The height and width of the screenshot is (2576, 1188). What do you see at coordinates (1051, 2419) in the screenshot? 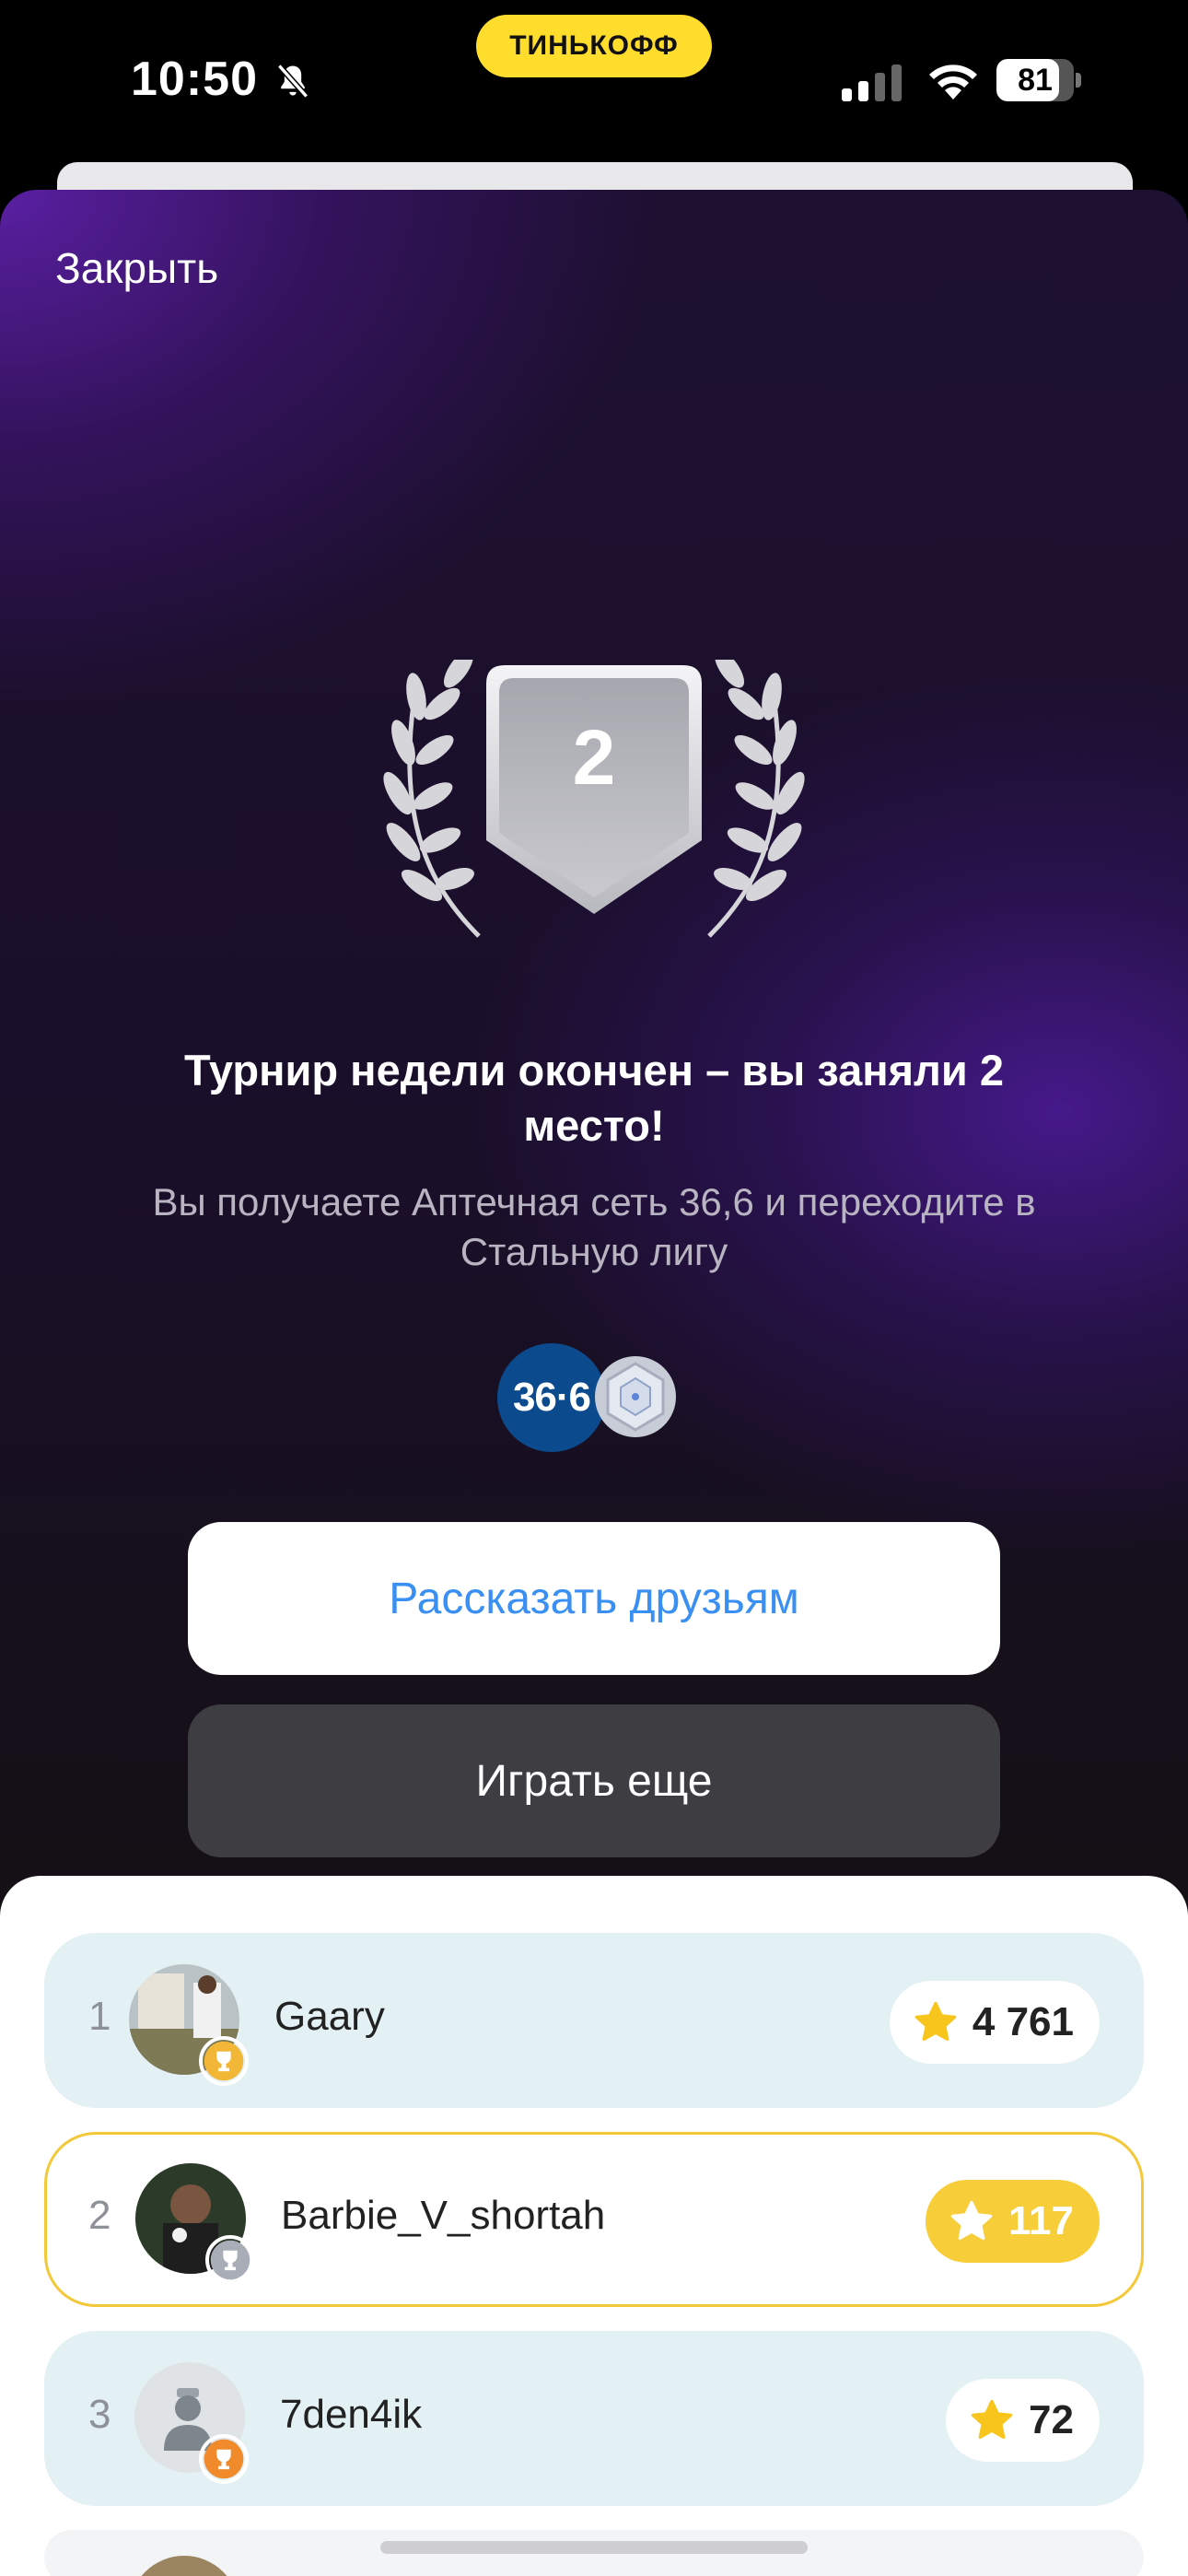
I see `row-score-value: 72` at bounding box center [1051, 2419].